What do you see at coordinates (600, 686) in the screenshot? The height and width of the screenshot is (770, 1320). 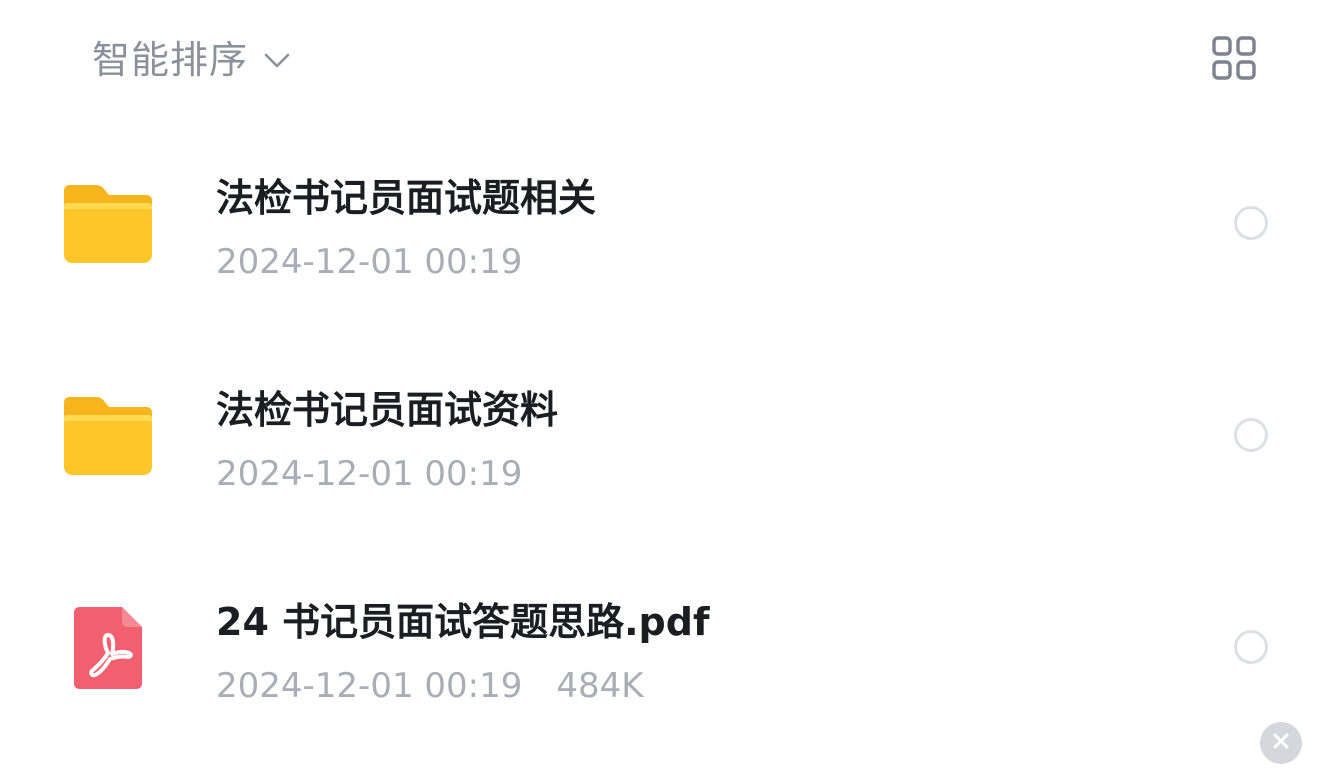 I see `file-size: 484K` at bounding box center [600, 686].